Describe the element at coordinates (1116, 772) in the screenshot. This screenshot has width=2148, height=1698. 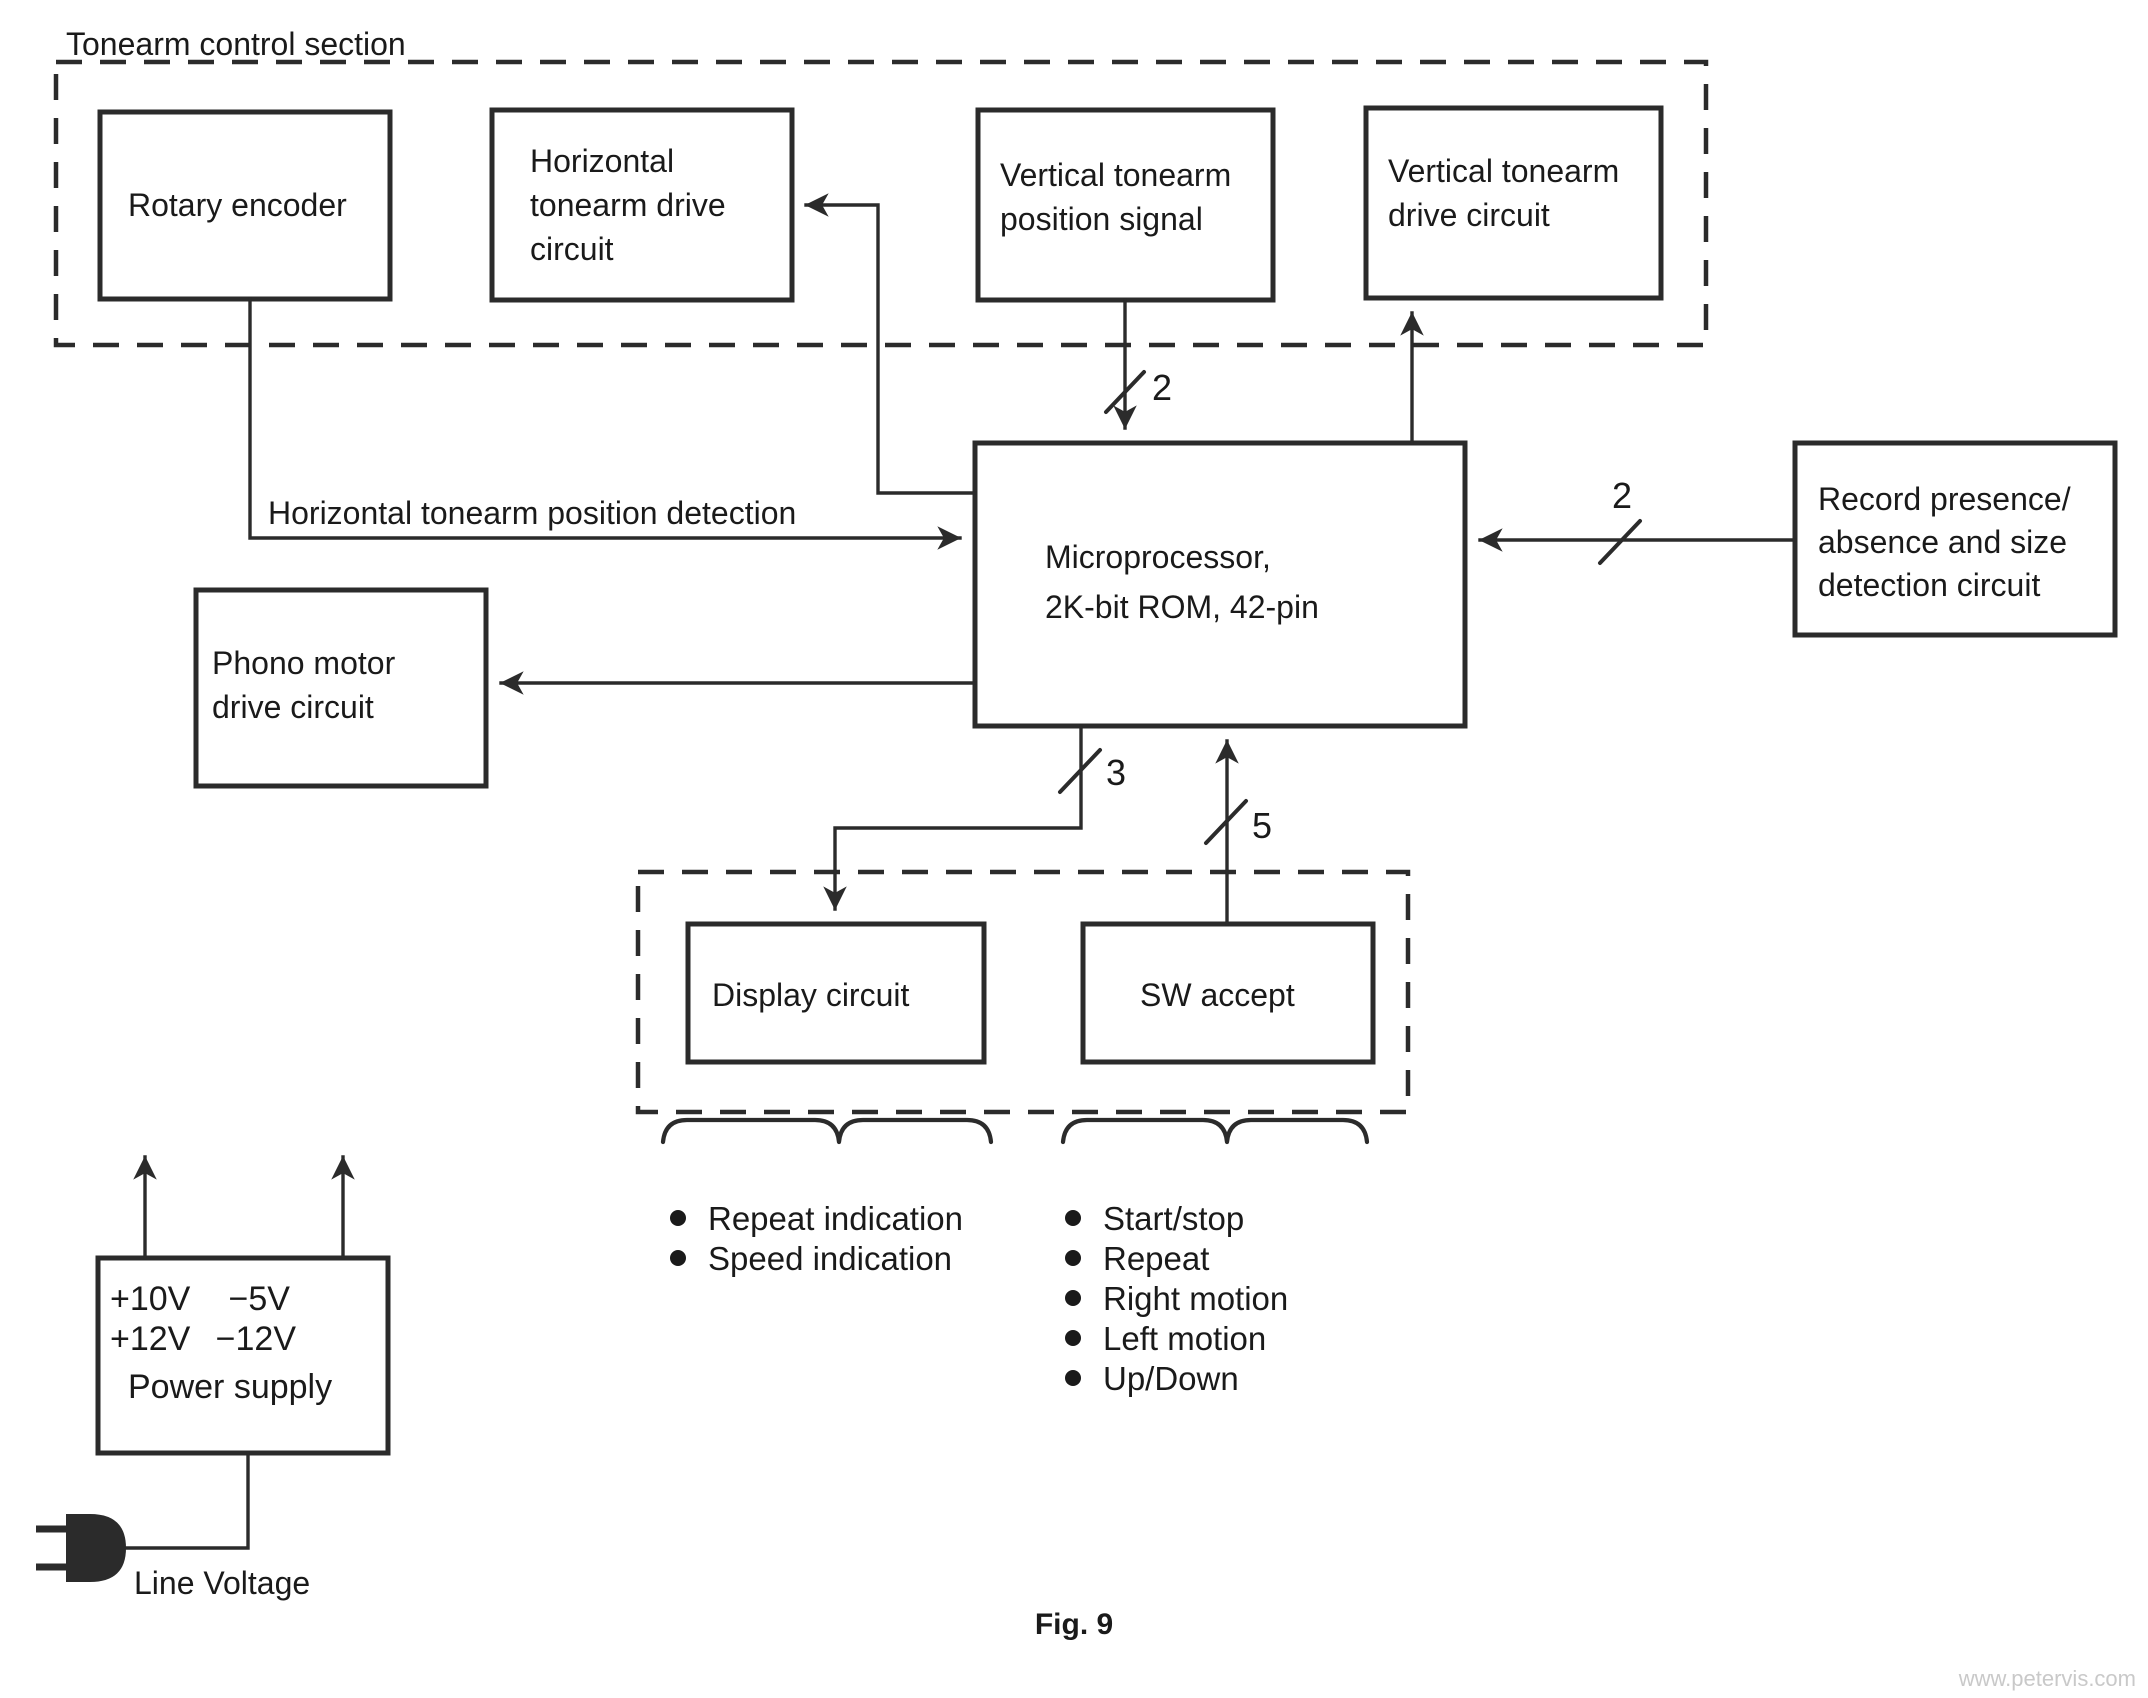
I see `bus-label-display-circuit: 3` at that location.